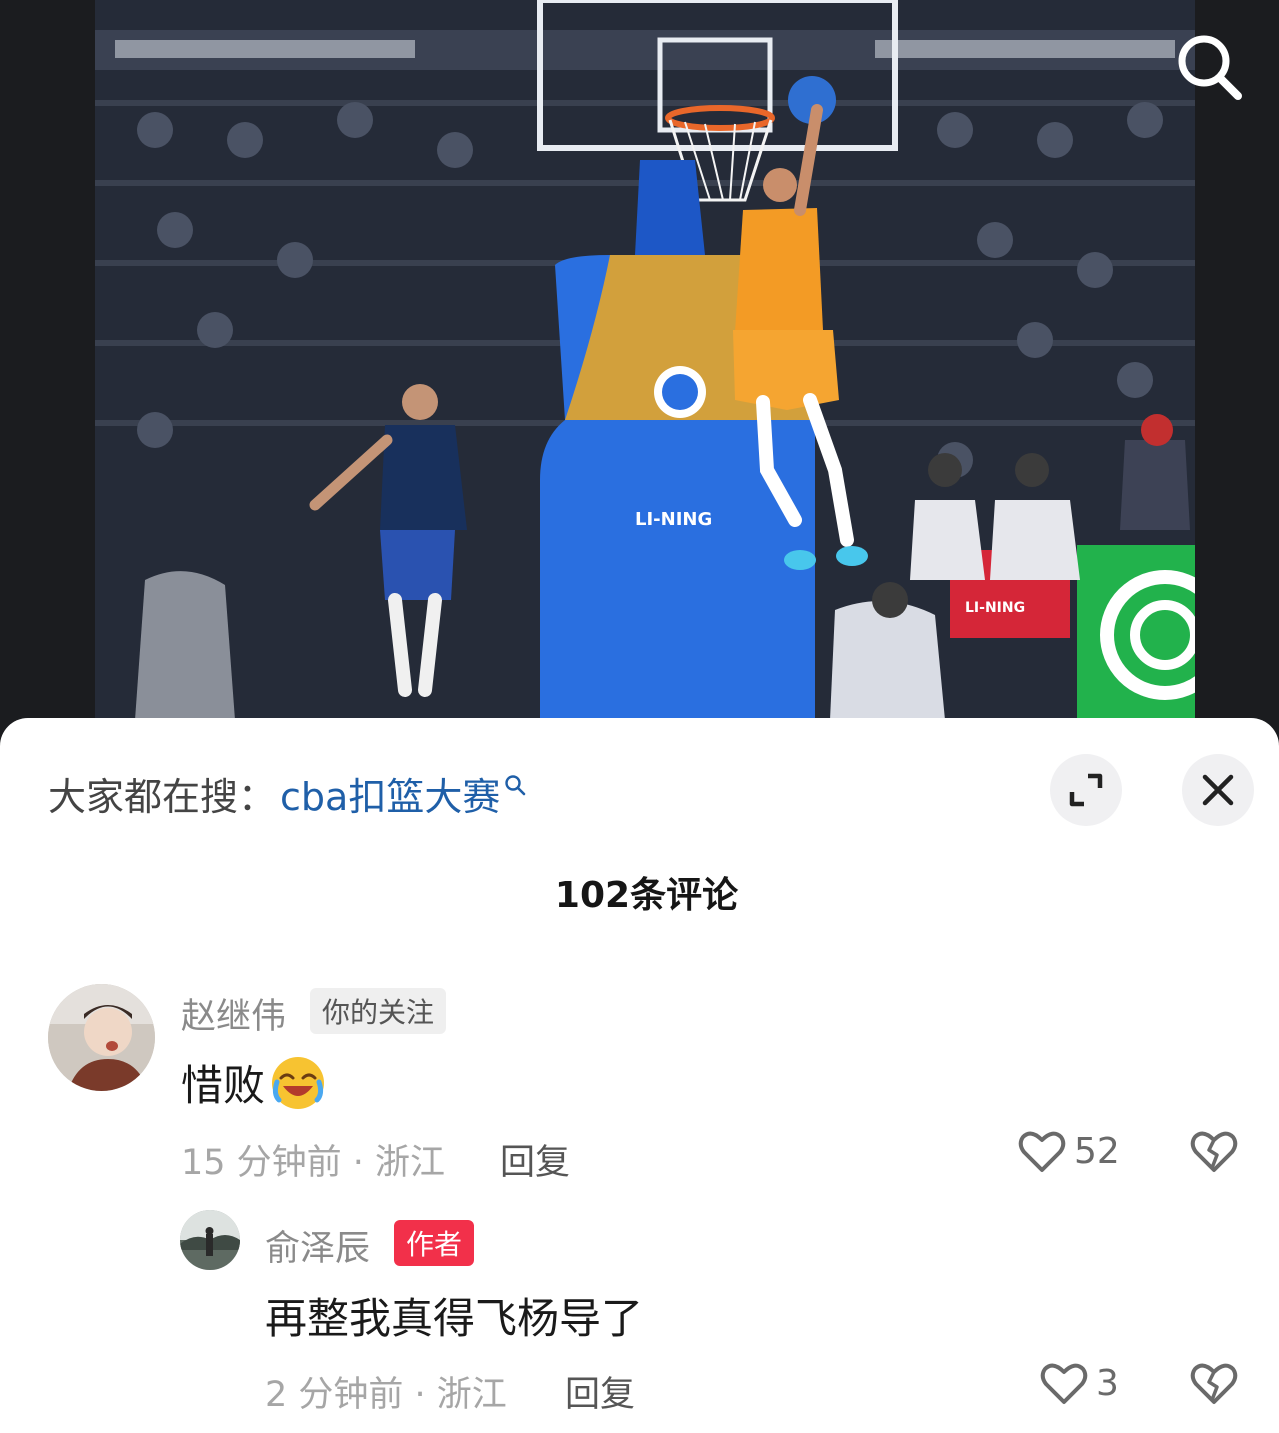 The image size is (1279, 1433). I want to click on author-badge: 作者, so click(434, 1243).